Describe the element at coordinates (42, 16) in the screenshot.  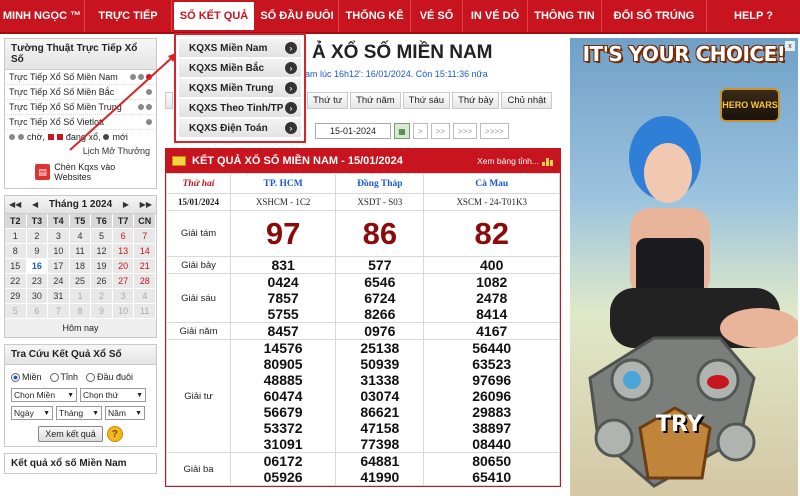
I see `nav-minh-ngoc: MINH NGỌC ™` at that location.